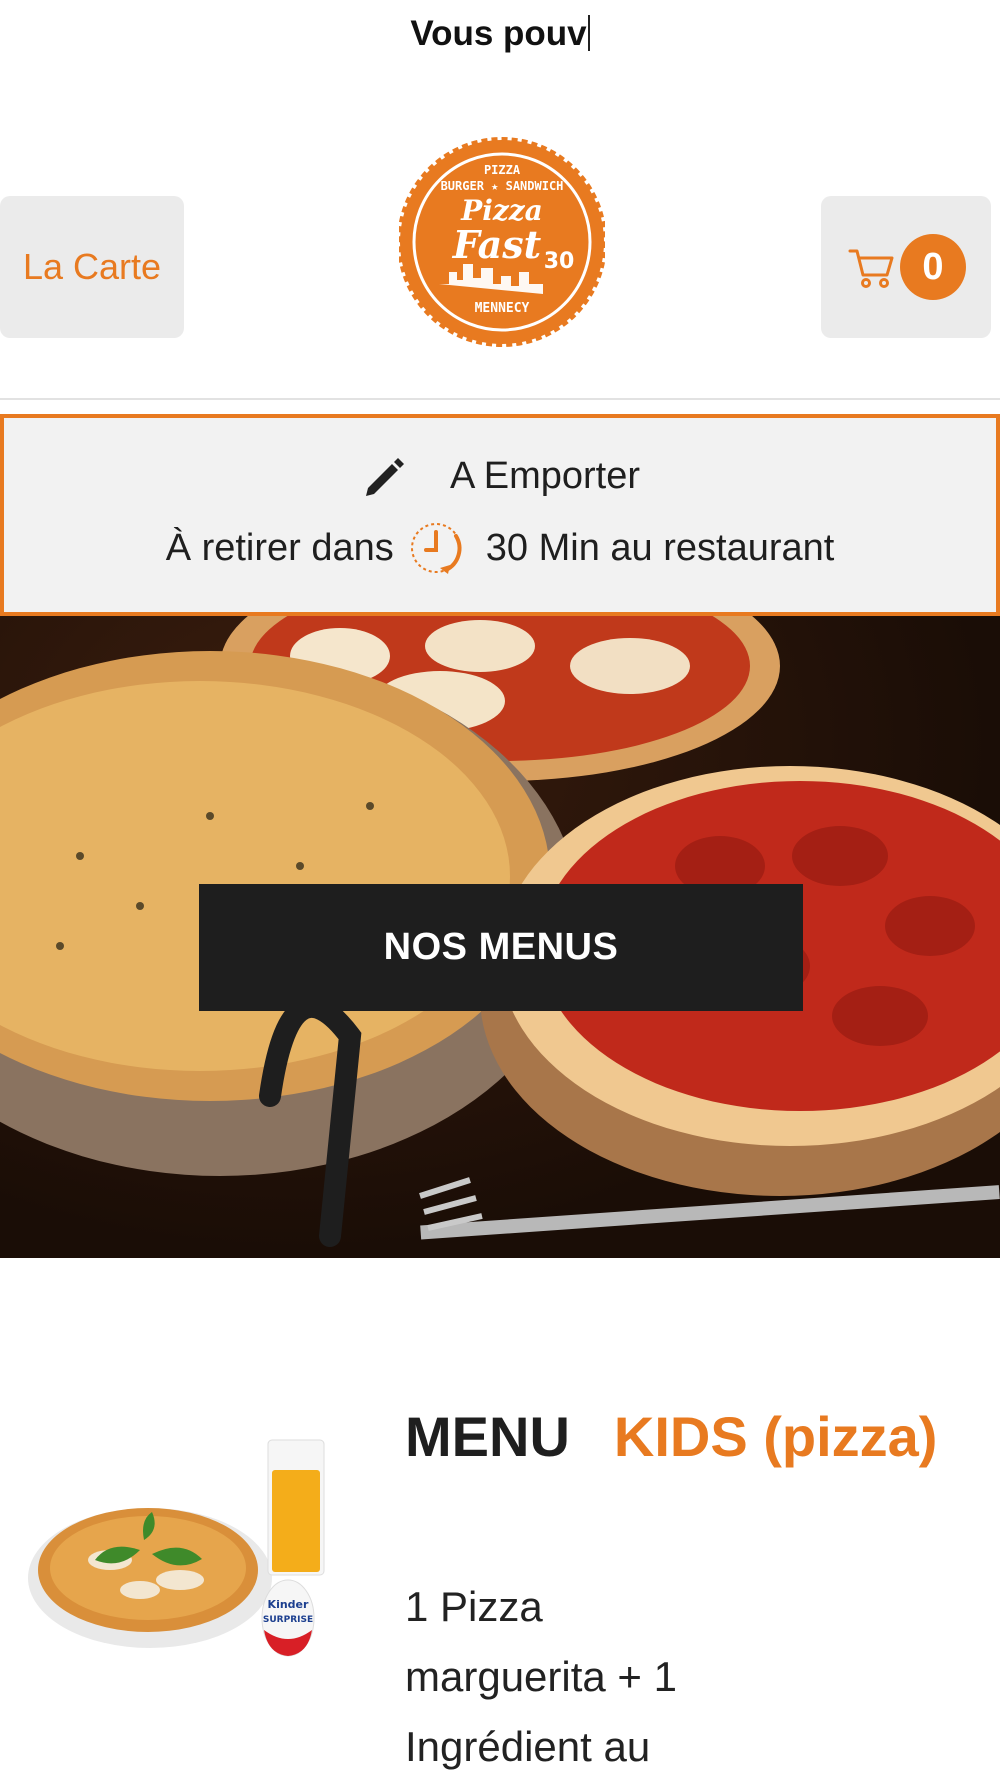 The height and width of the screenshot is (1782, 1000). What do you see at coordinates (497, 244) in the screenshot?
I see `logo-brand2-text: Fast` at bounding box center [497, 244].